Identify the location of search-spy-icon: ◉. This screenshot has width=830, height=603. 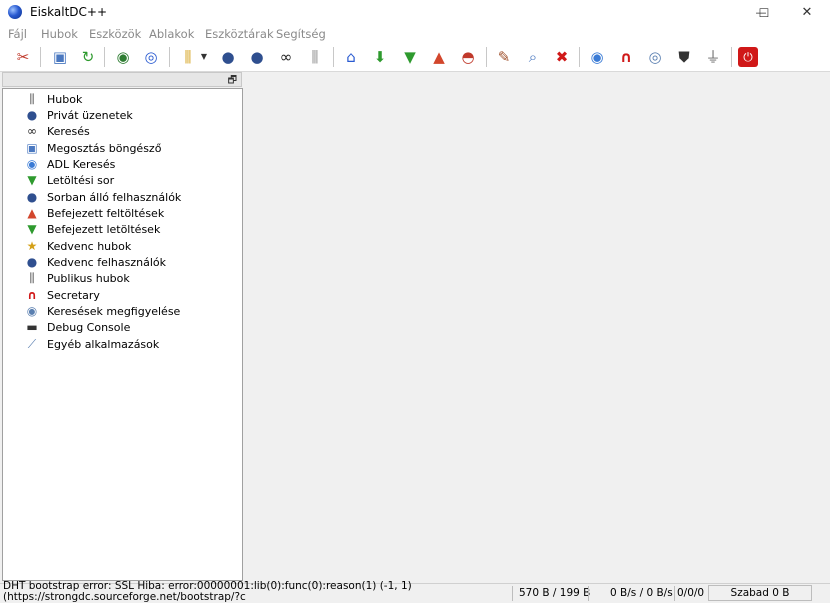
(32, 311).